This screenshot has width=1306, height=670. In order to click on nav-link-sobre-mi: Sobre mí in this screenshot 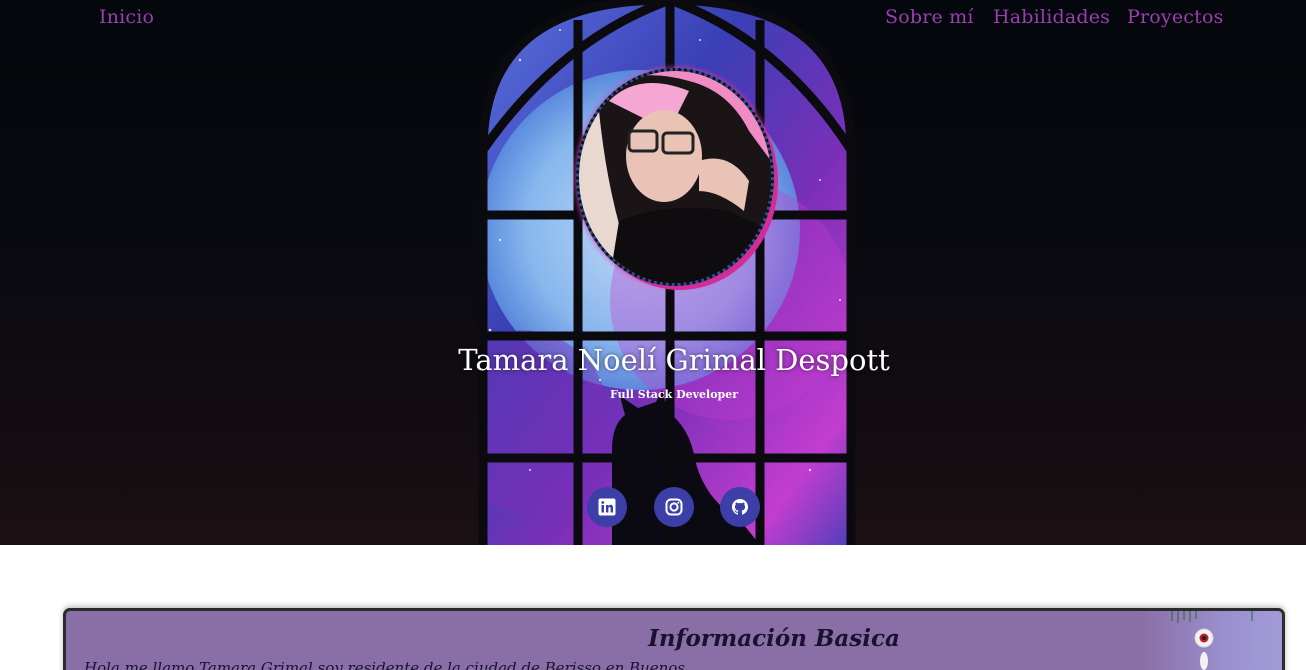, I will do `click(929, 17)`.